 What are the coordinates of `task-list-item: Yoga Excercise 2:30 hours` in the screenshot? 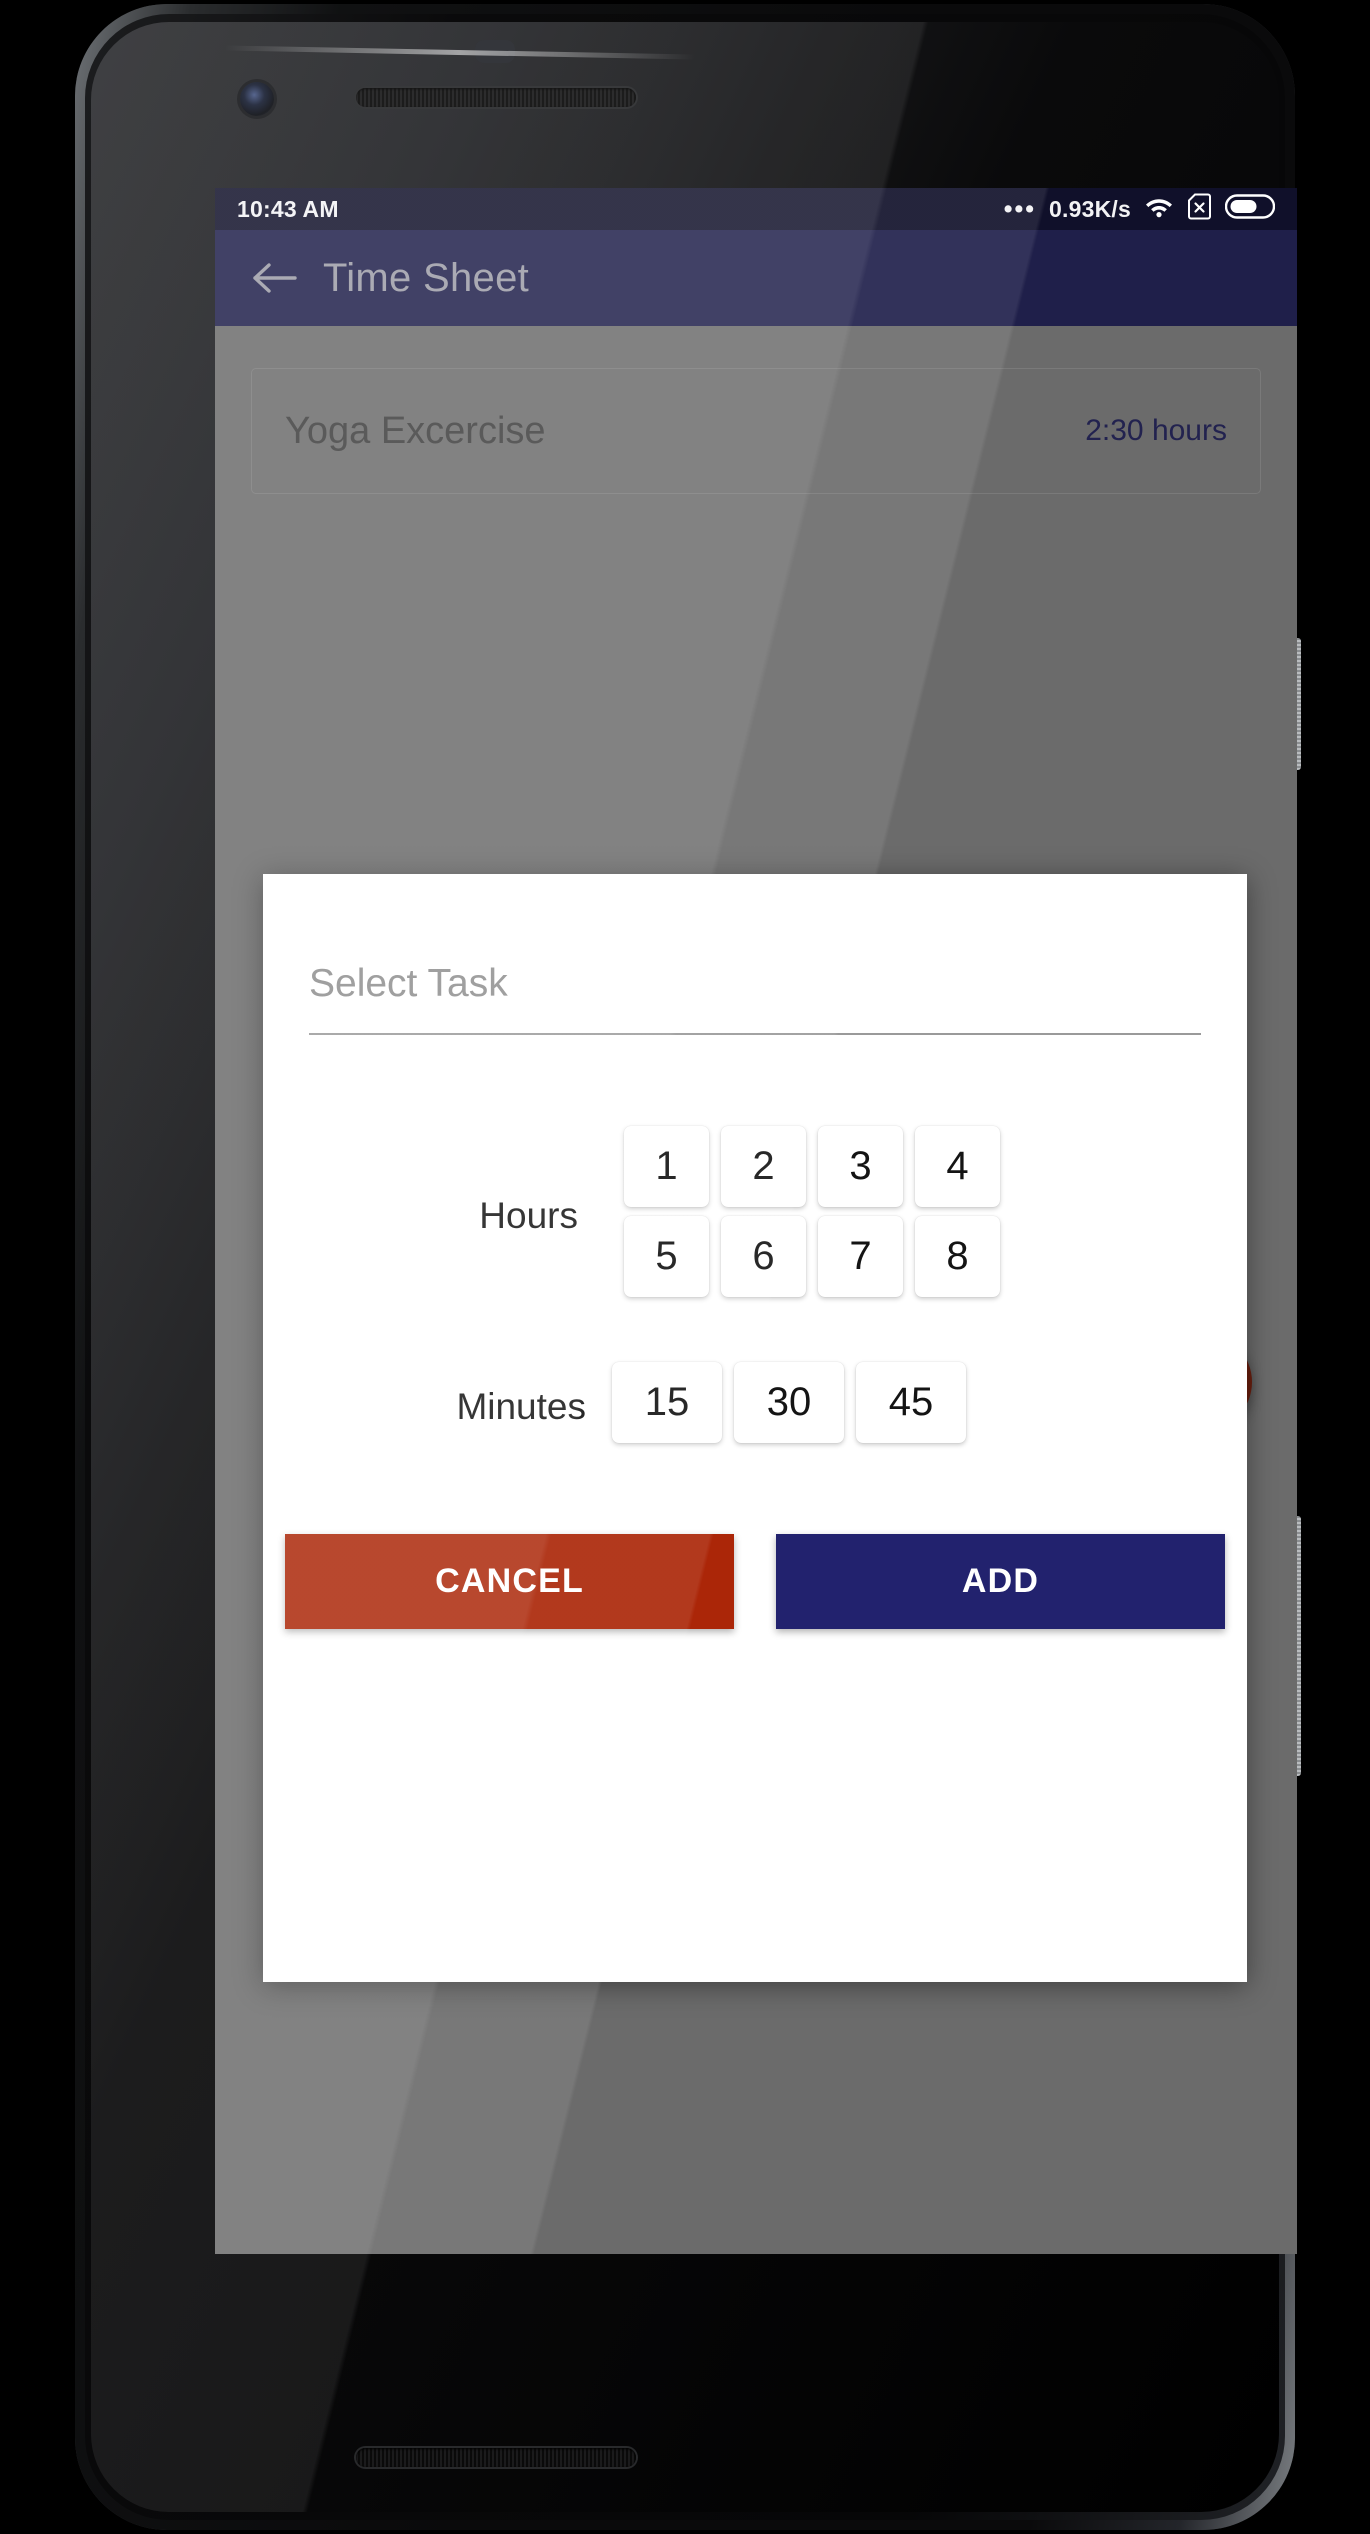 It's located at (756, 431).